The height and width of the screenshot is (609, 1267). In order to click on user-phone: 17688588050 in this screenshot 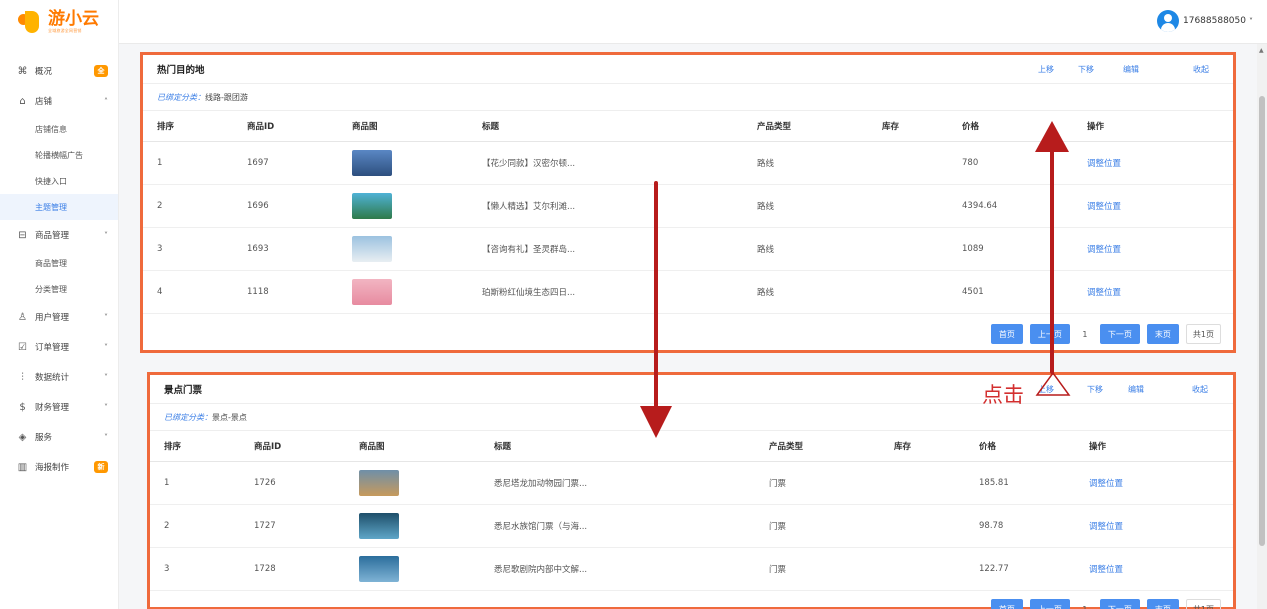, I will do `click(1214, 21)`.